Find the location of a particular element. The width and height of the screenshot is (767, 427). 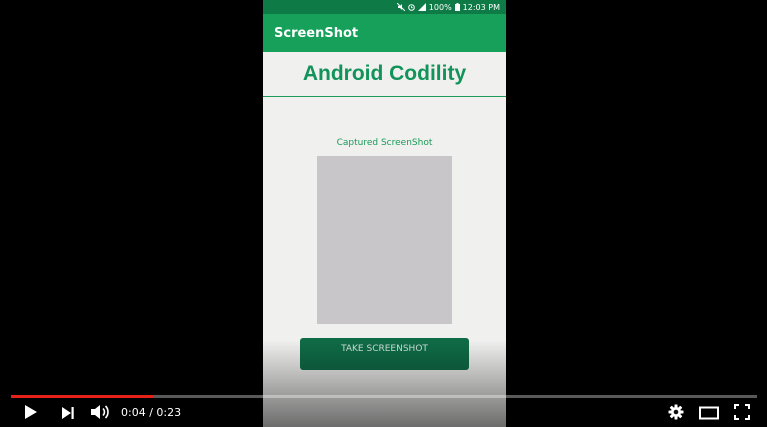

take-screenshot-button: TAKE SCREENSHOT is located at coordinates (384, 354).